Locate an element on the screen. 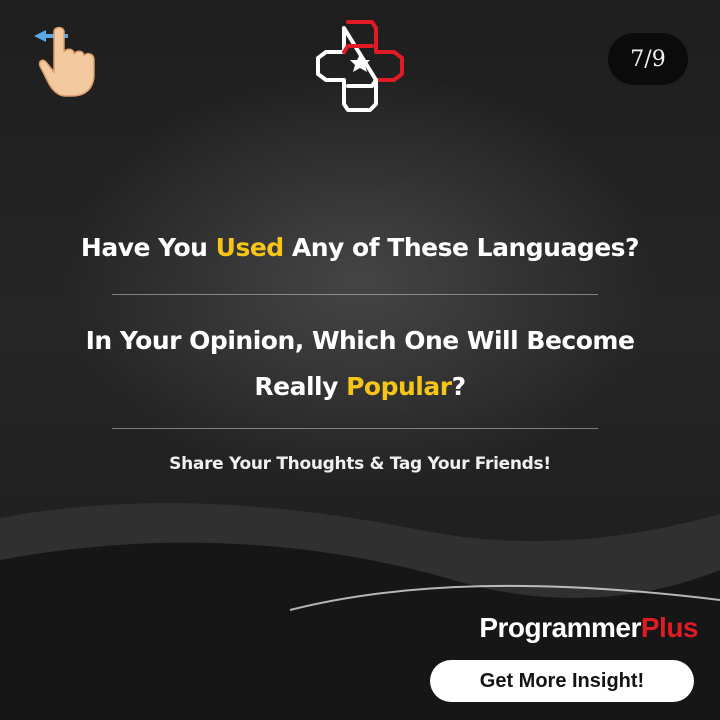 Image resolution: width=720 pixels, height=720 pixels. prompt-line-2: Really Popular? is located at coordinates (360, 387).